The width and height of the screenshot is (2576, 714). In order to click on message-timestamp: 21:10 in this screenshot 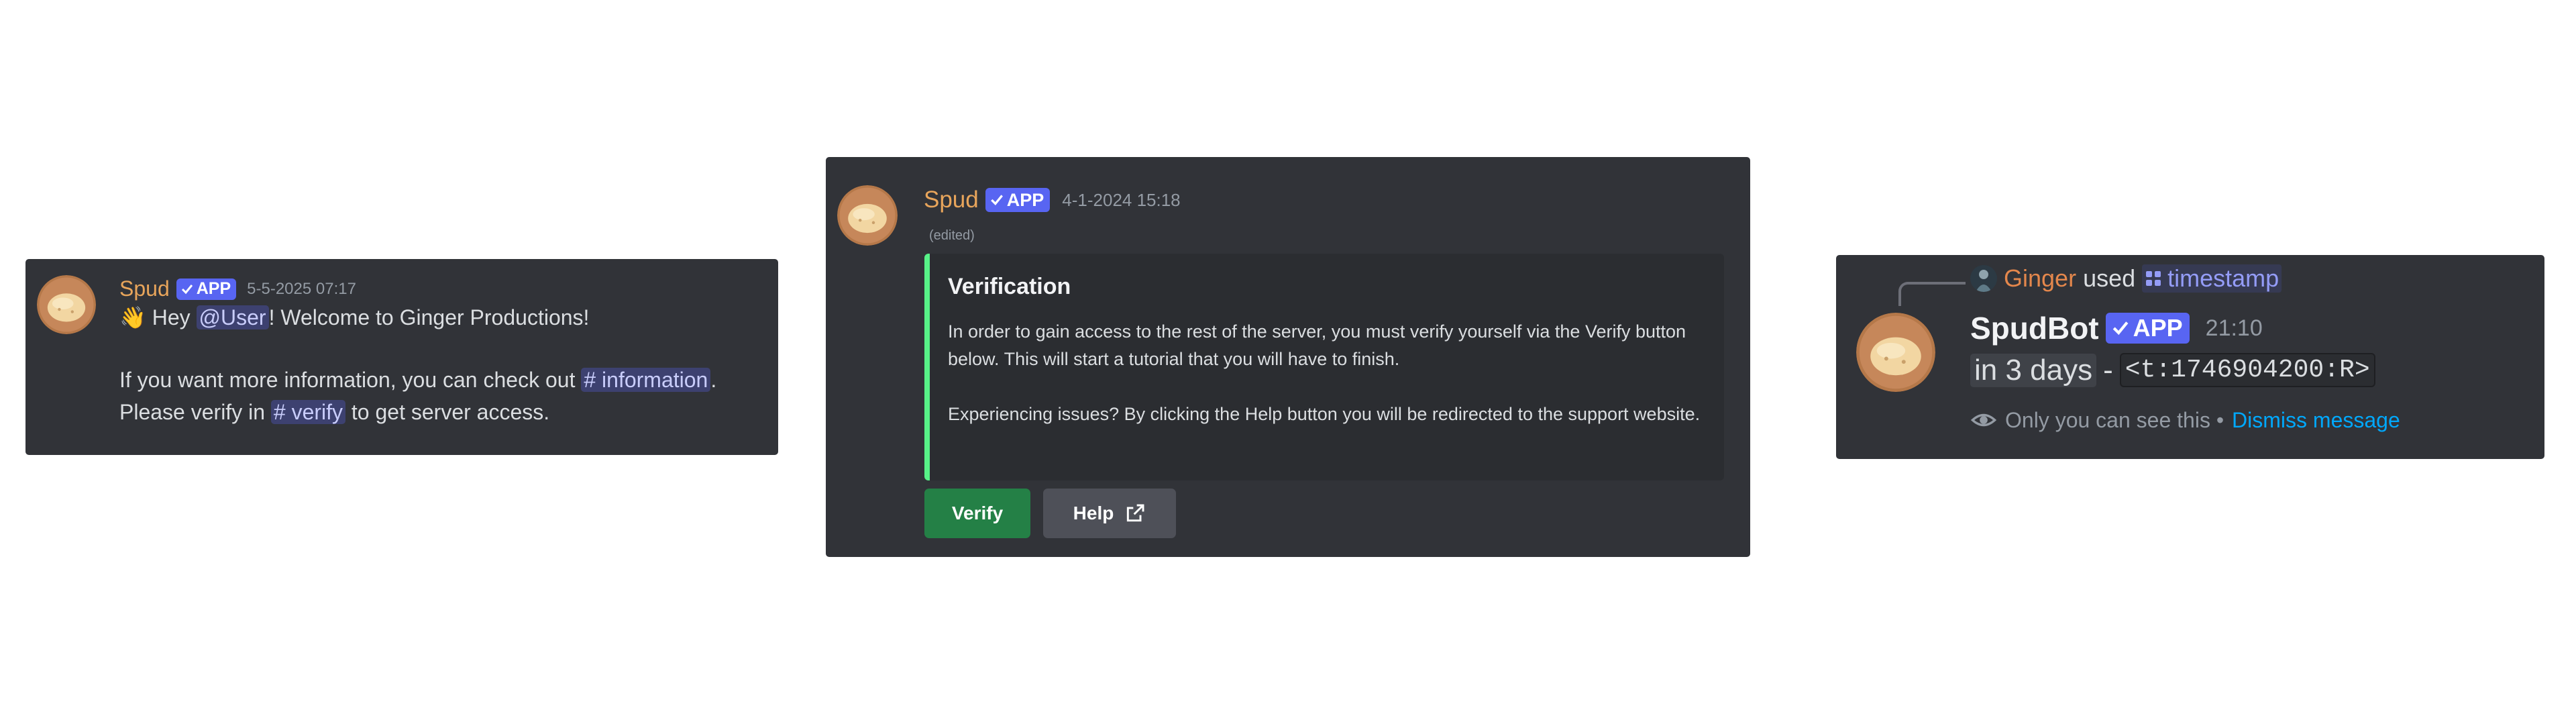, I will do `click(2234, 328)`.